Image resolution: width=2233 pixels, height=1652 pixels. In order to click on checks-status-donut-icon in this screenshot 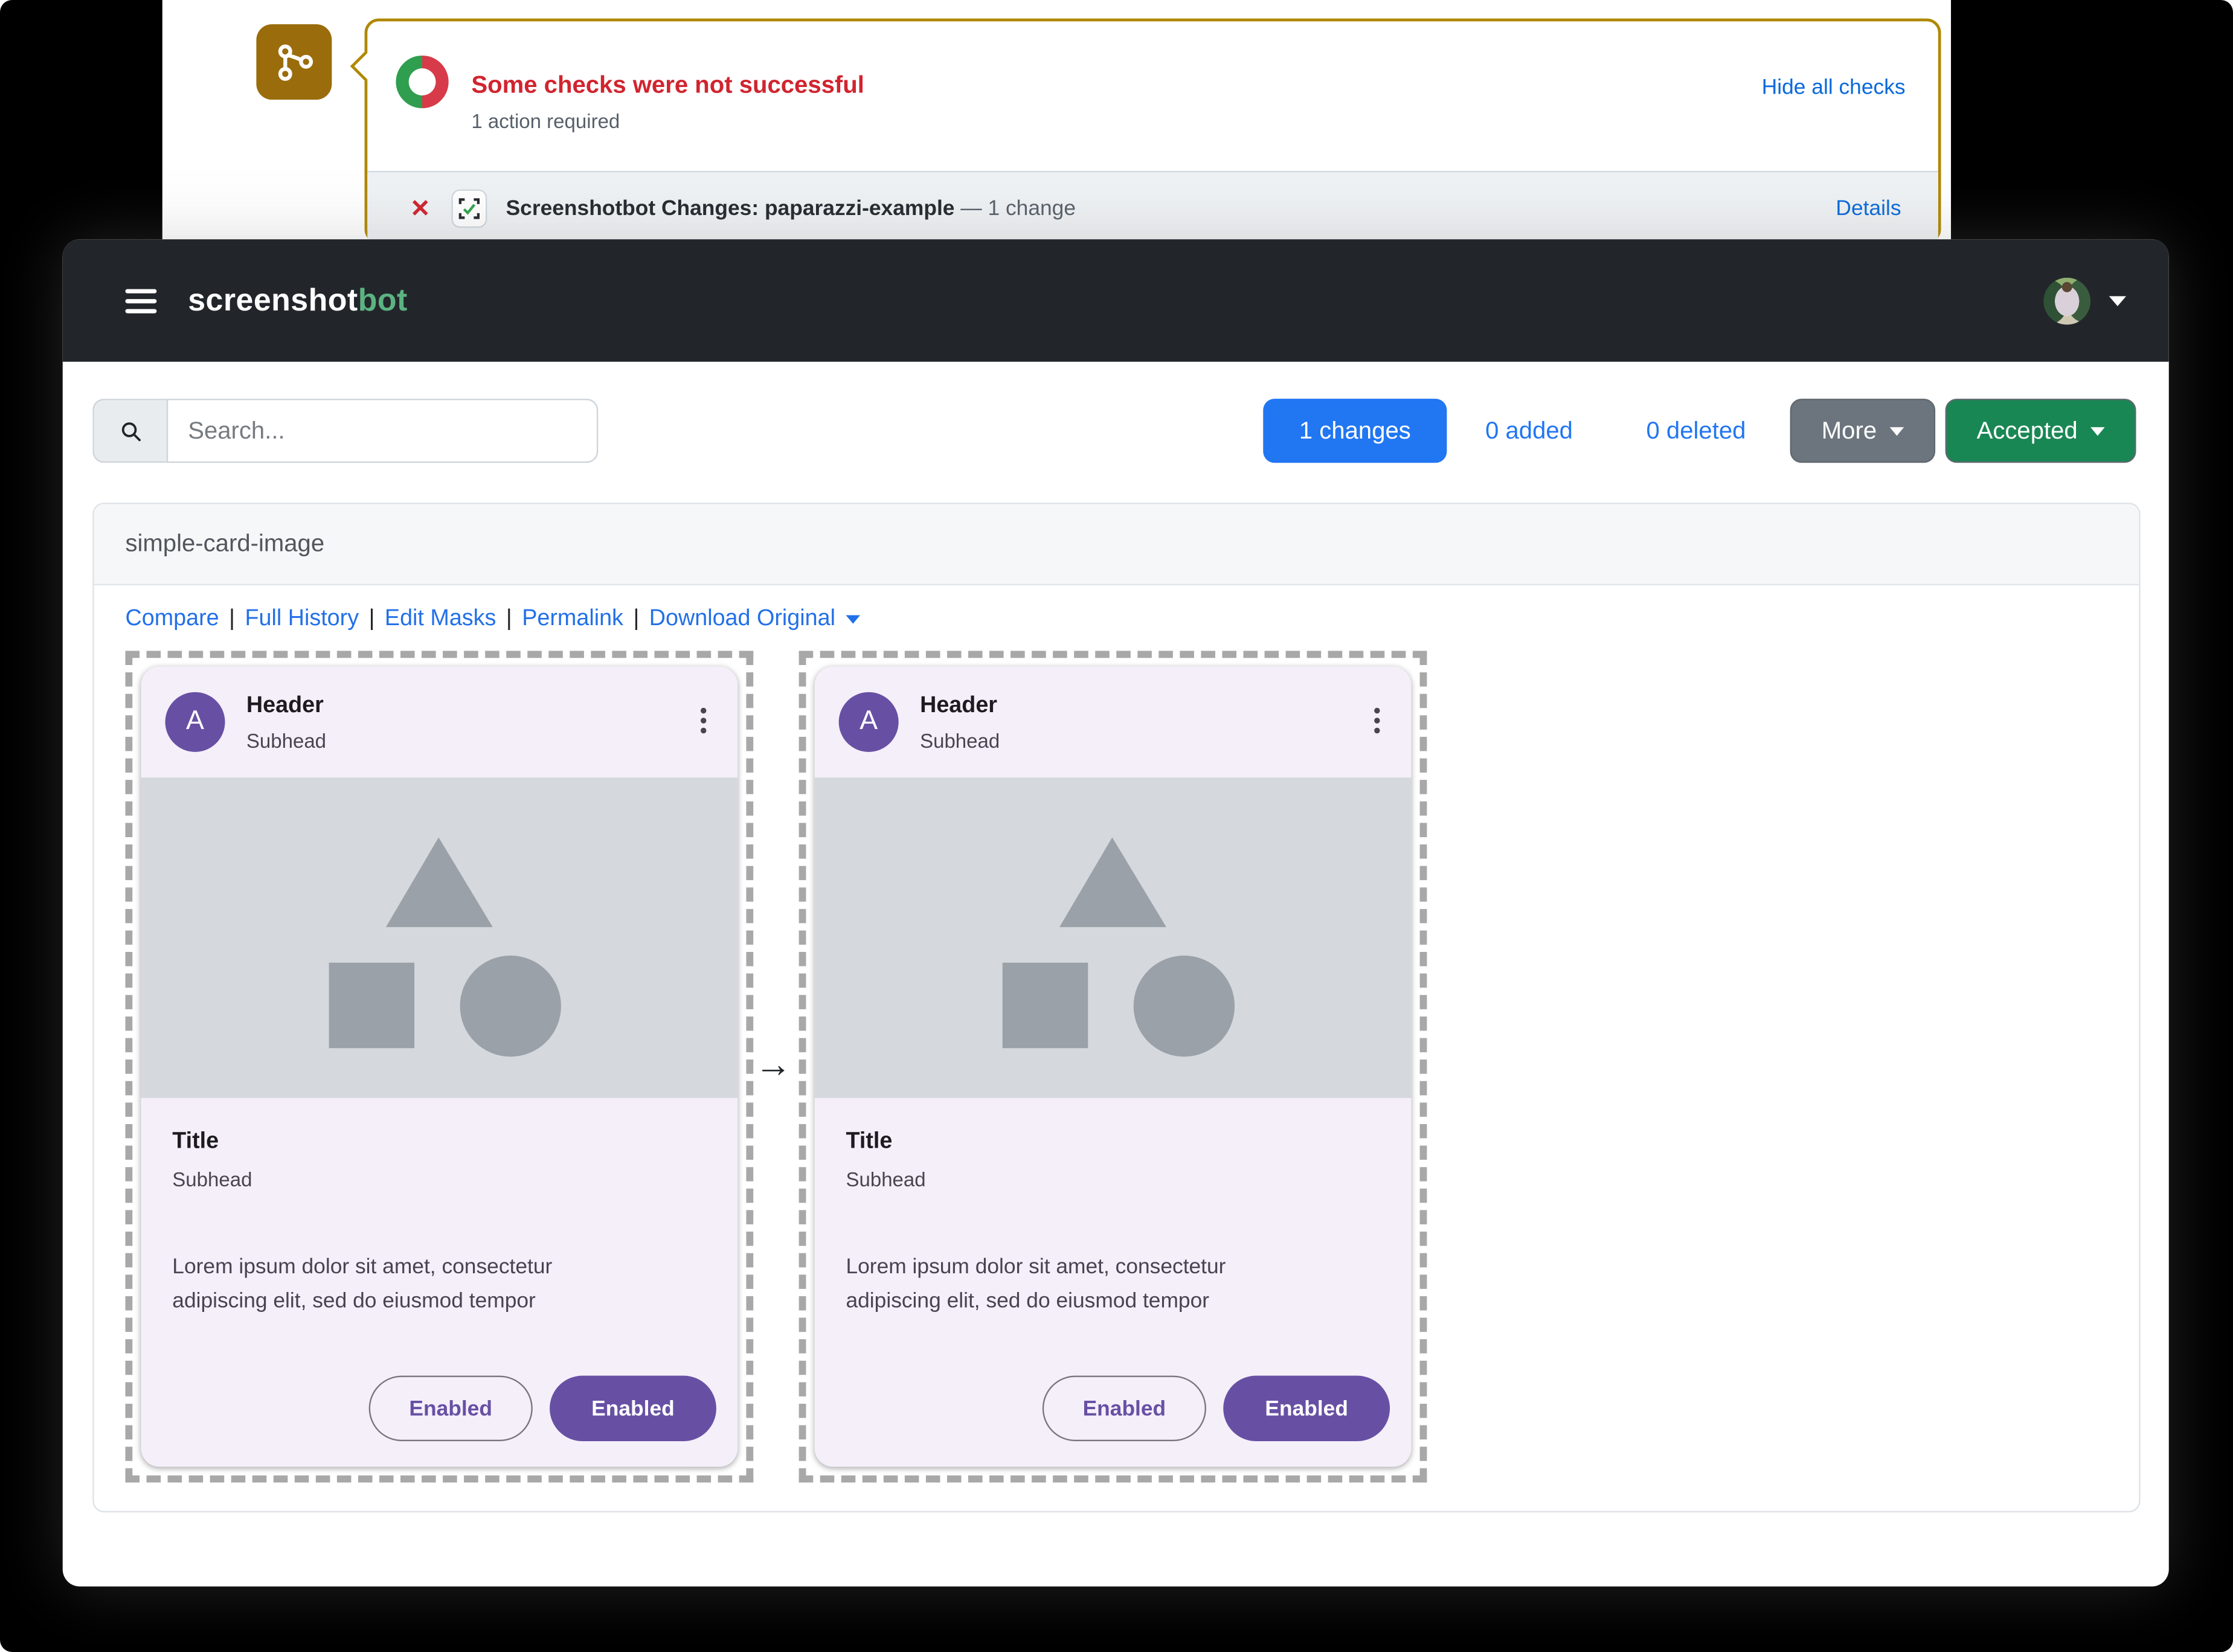, I will do `click(423, 82)`.